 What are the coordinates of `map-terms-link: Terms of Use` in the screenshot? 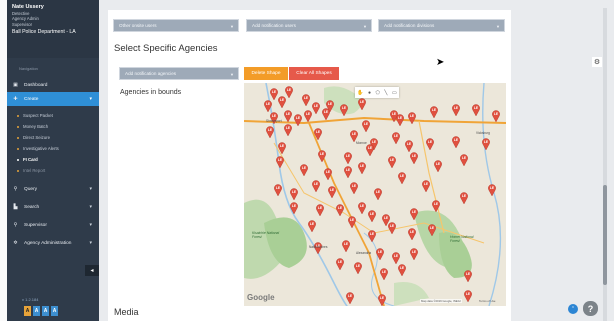 It's located at (487, 301).